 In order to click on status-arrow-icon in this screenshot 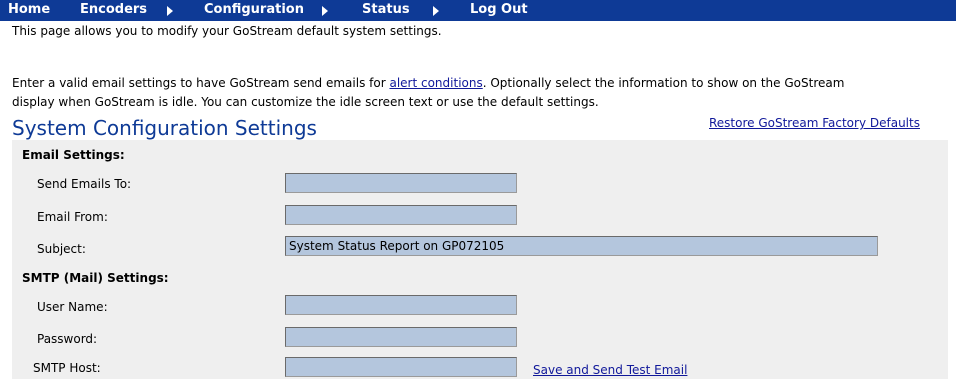, I will do `click(436, 11)`.